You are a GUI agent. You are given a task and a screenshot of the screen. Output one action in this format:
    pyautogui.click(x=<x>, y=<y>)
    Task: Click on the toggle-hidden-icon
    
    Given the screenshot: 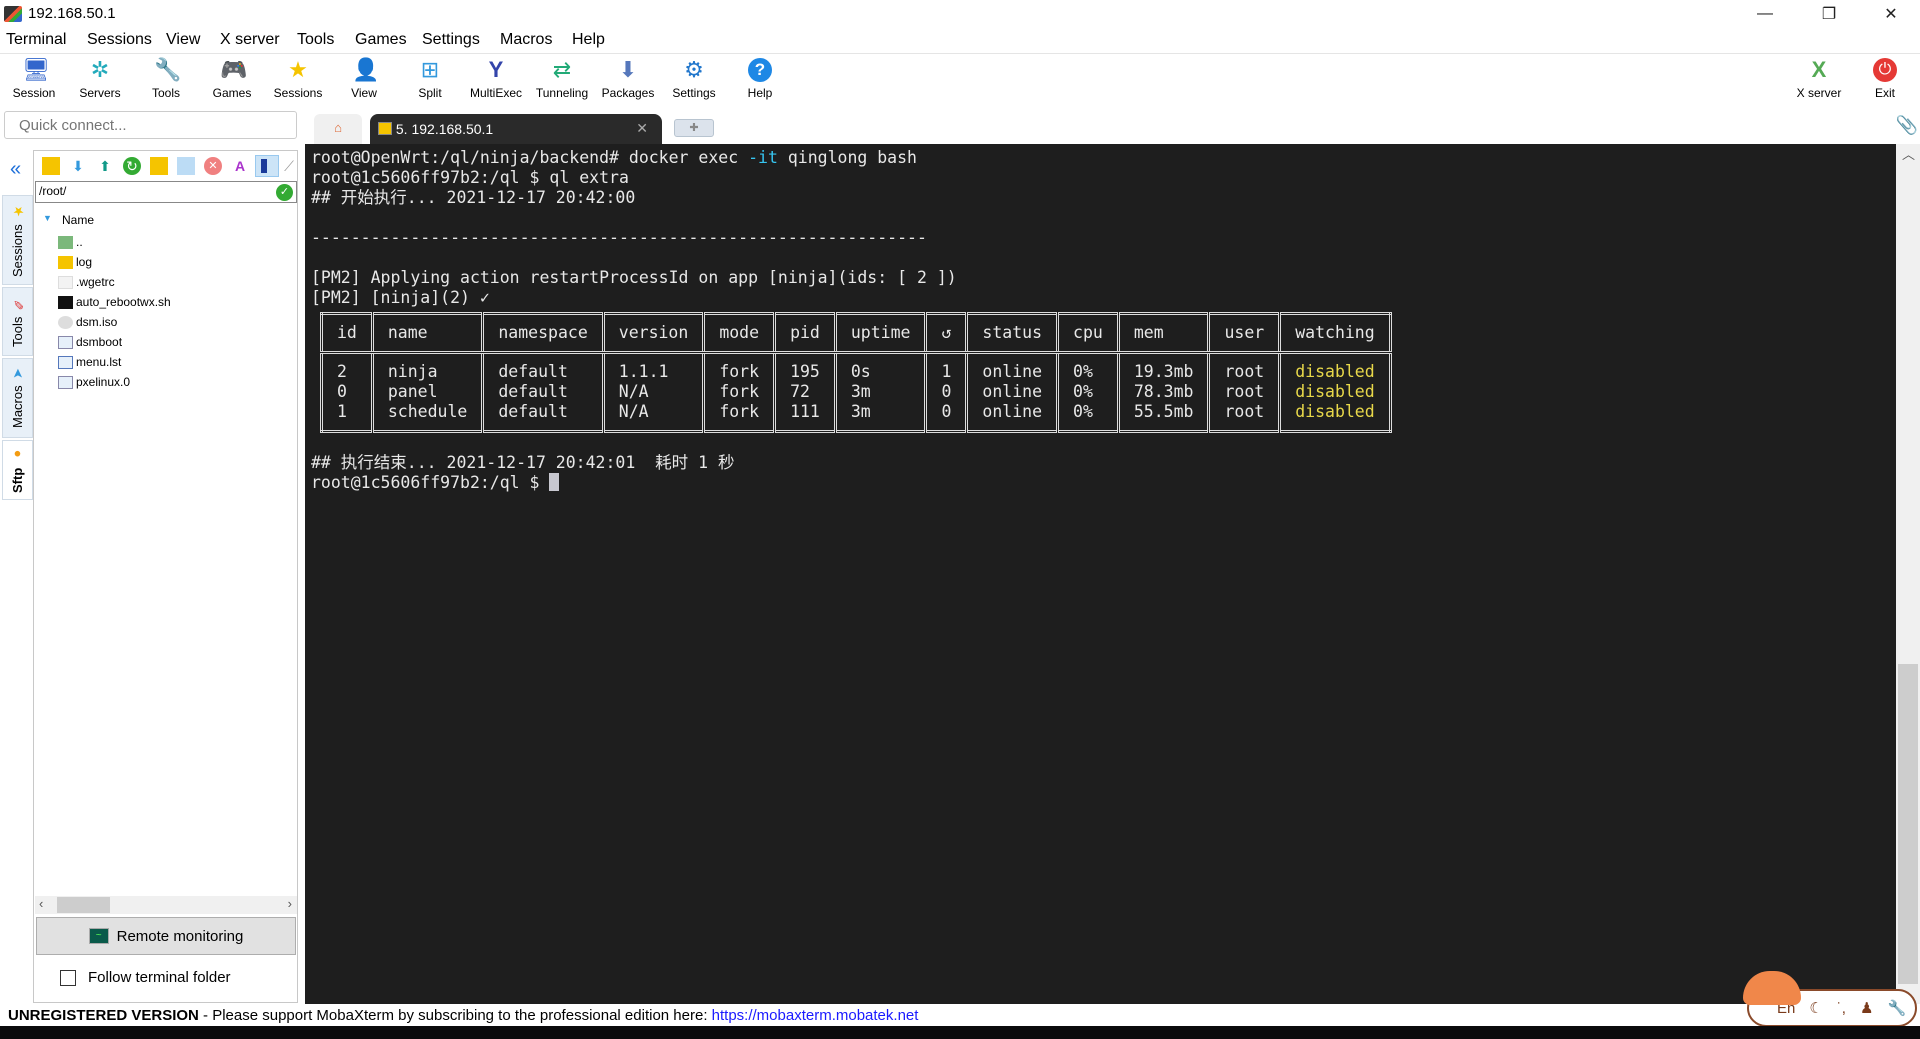 What is the action you would take?
    pyautogui.click(x=267, y=166)
    